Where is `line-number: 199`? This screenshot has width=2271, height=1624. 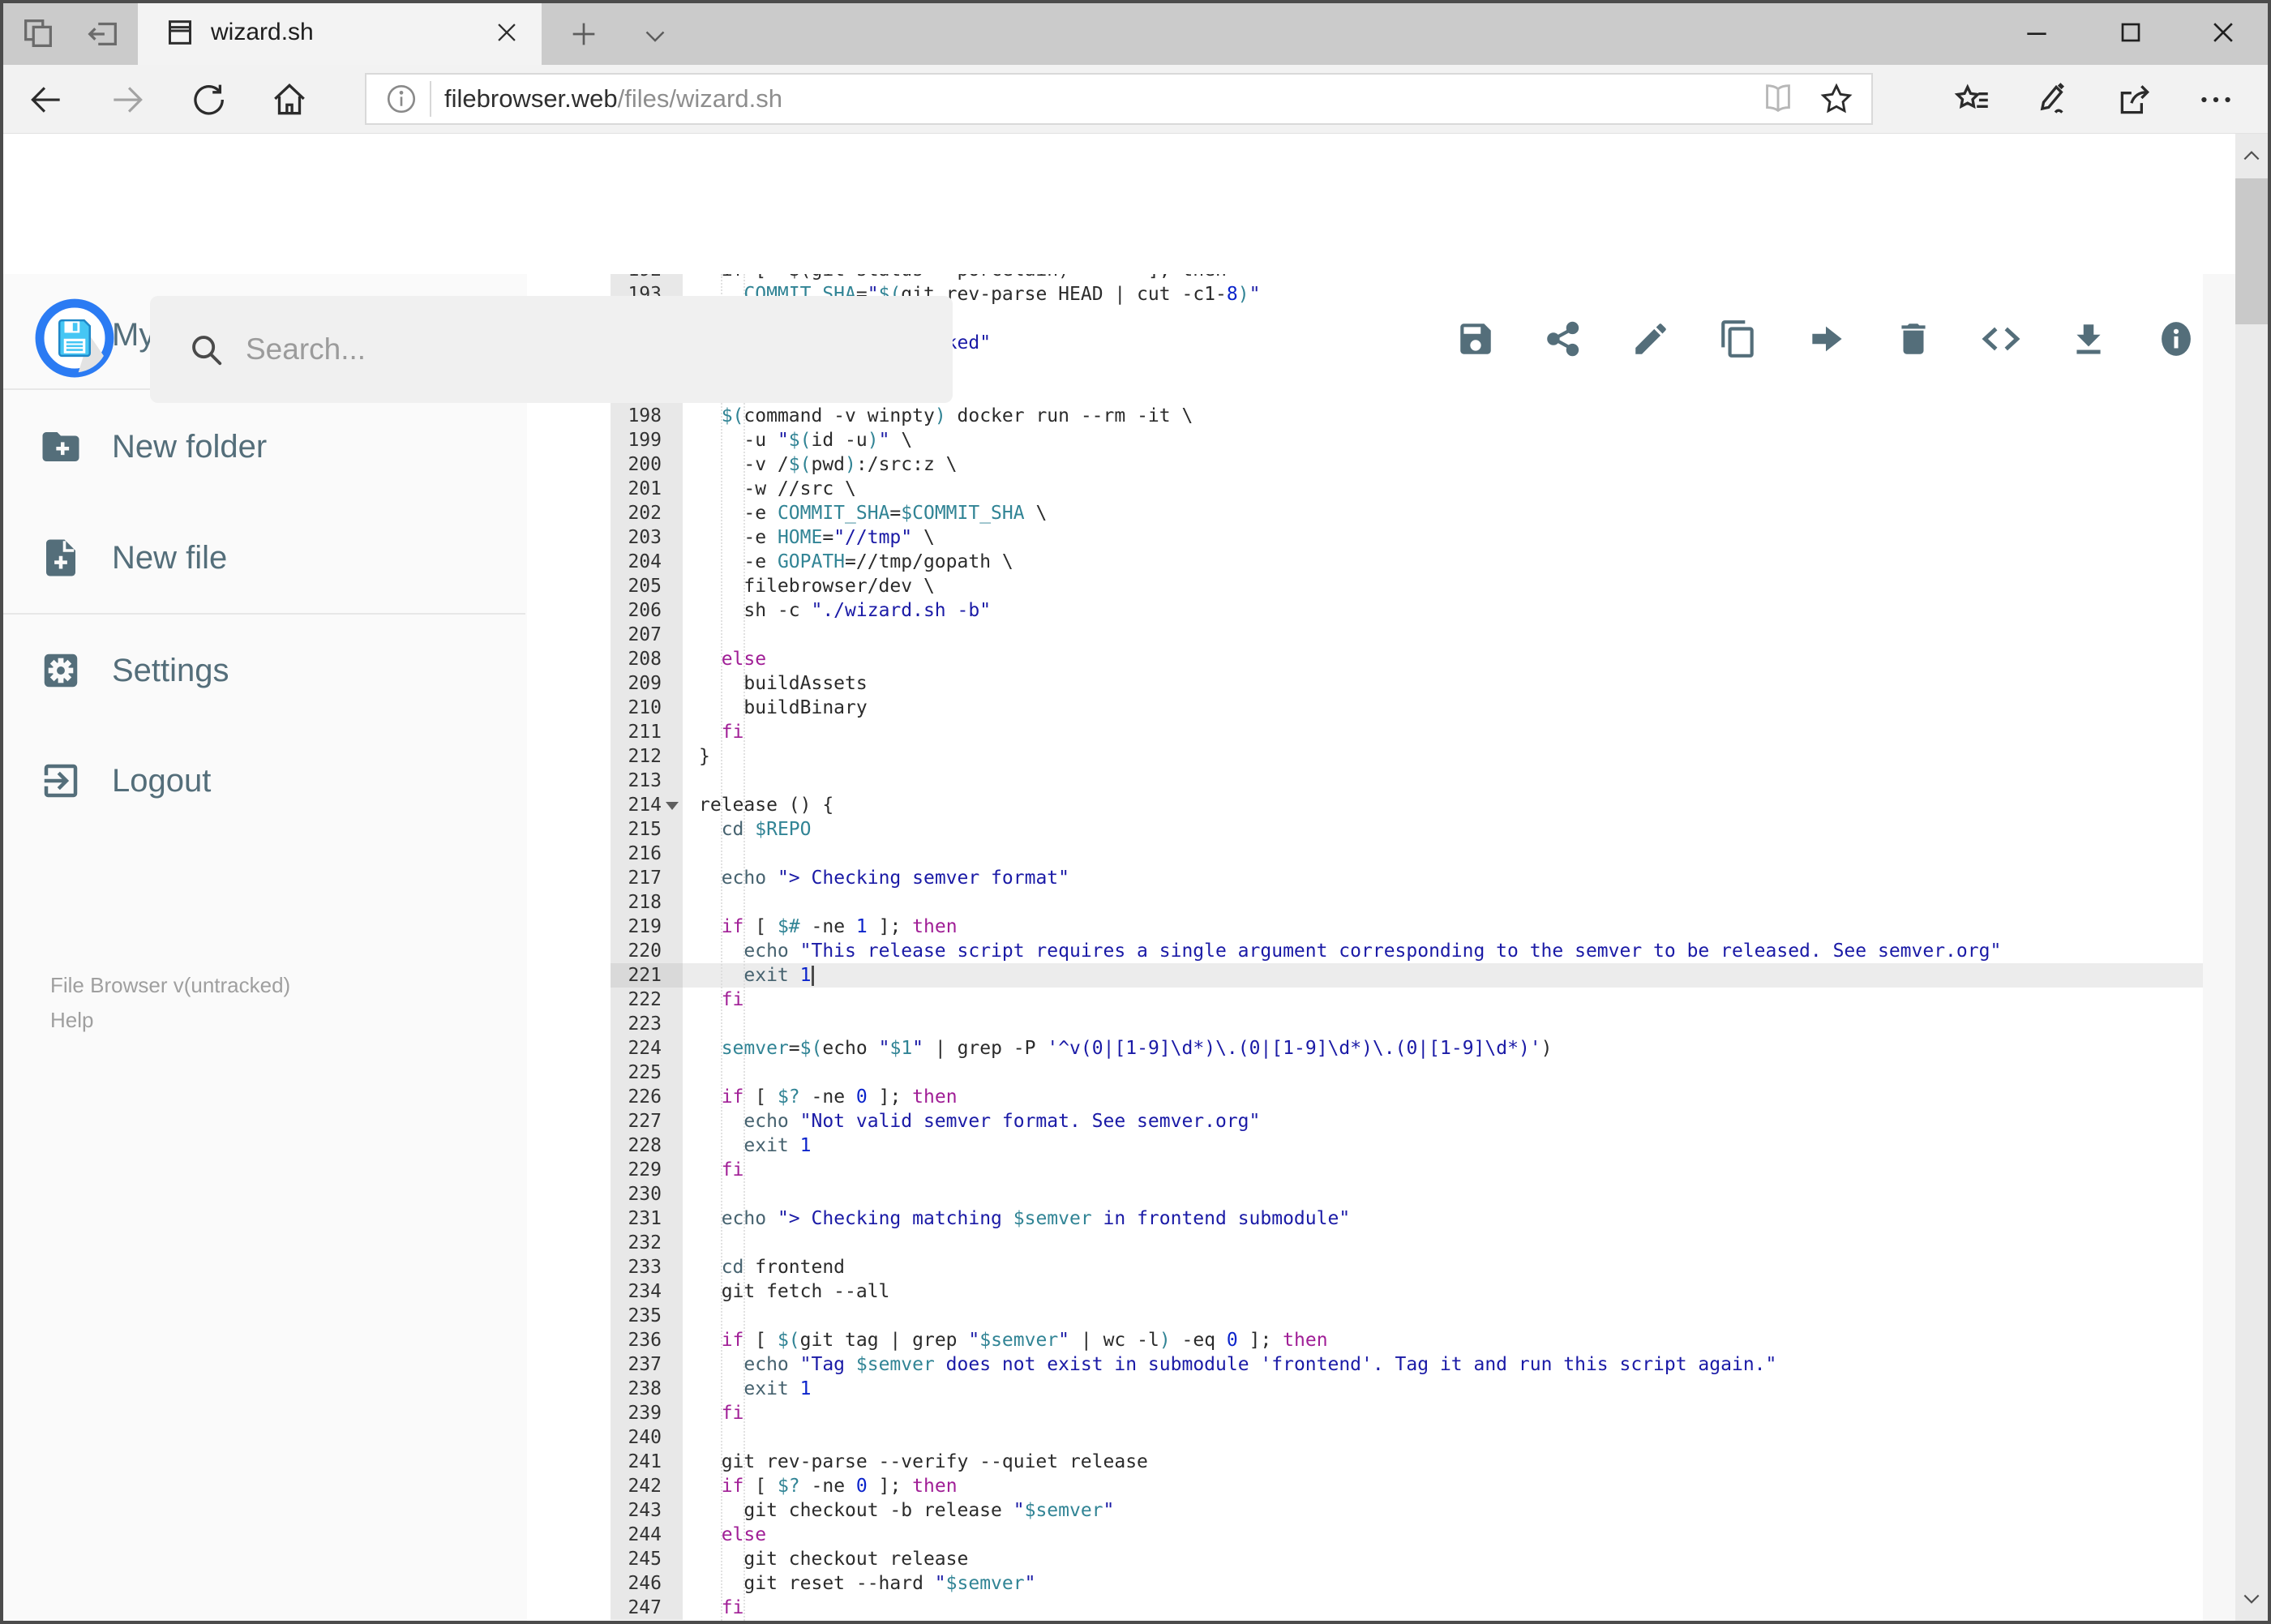 line-number: 199 is located at coordinates (647, 440).